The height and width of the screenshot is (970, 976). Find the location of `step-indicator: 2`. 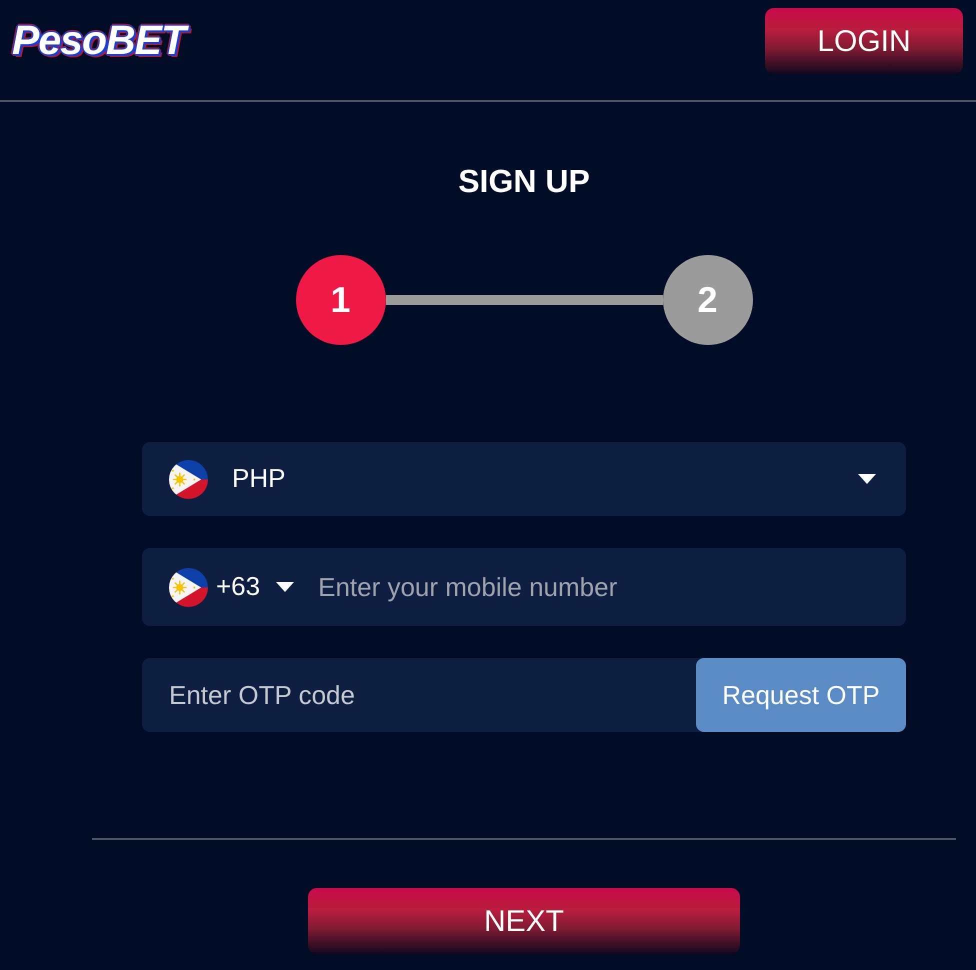

step-indicator: 2 is located at coordinates (707, 300).